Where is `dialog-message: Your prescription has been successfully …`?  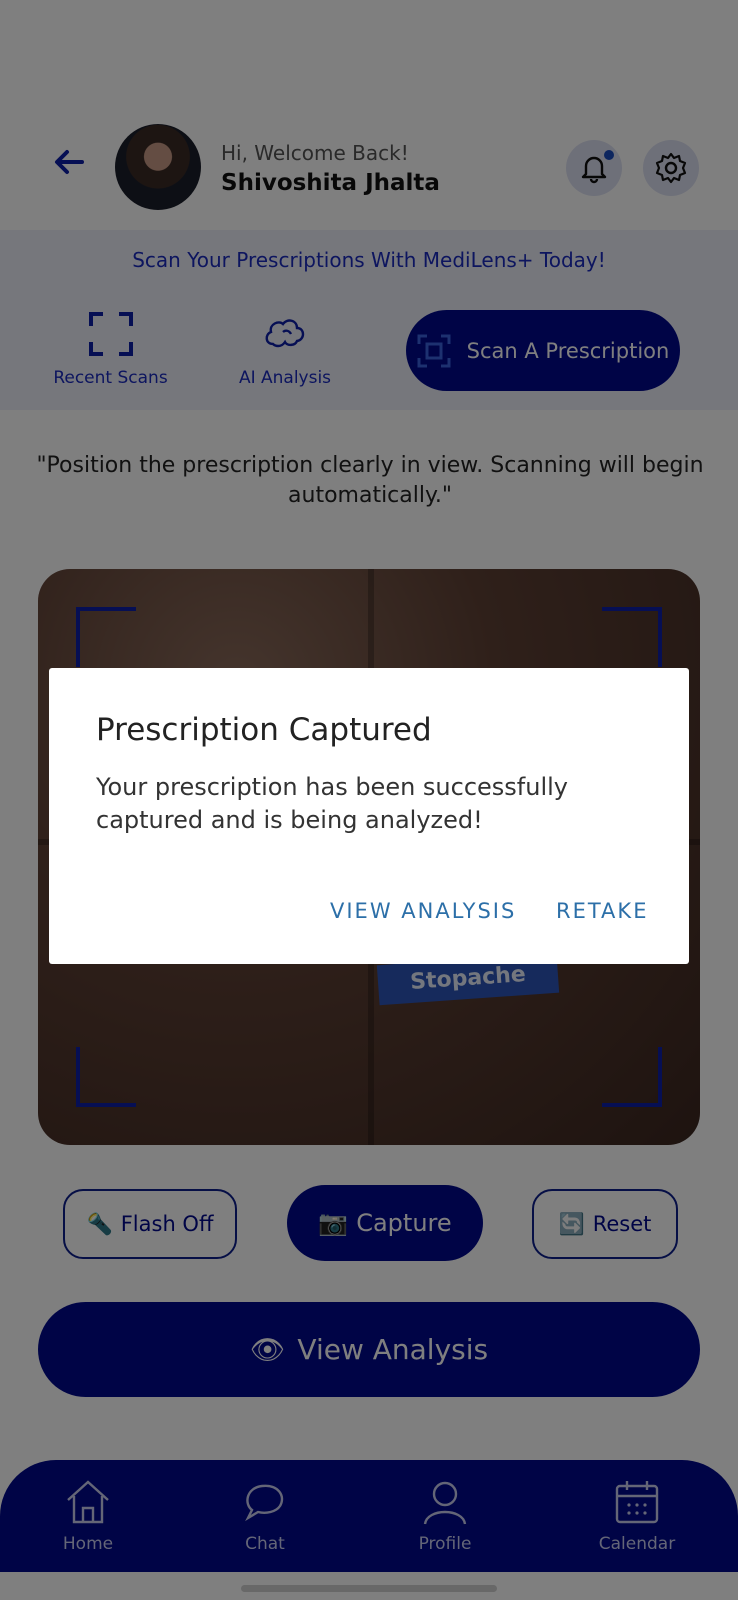
dialog-message: Your prescription has been successfully … is located at coordinates (332, 803).